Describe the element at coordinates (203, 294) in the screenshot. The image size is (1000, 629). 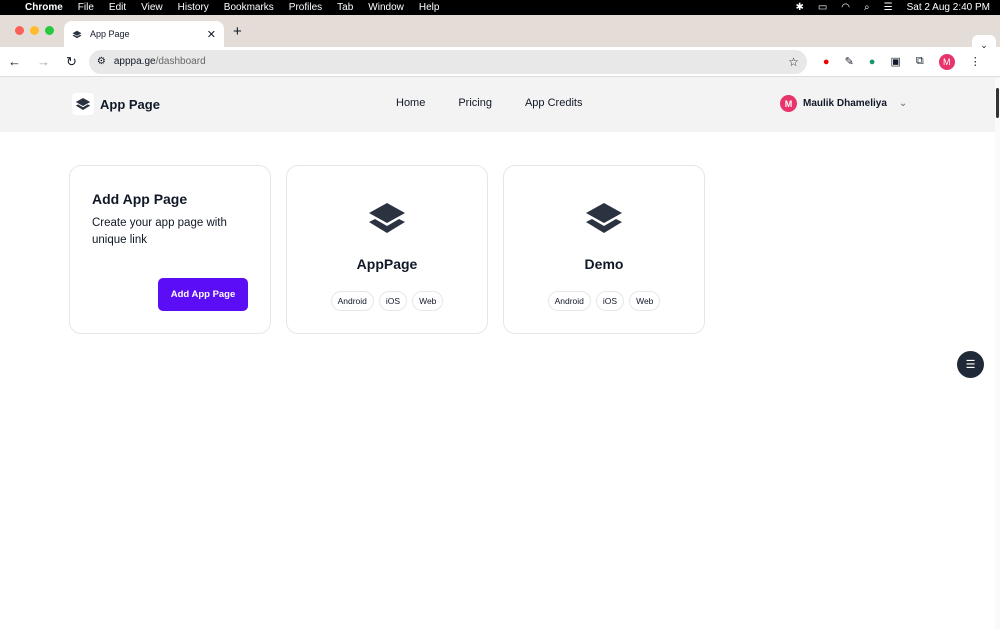
I see `add-app-page-button: Add App Page` at that location.